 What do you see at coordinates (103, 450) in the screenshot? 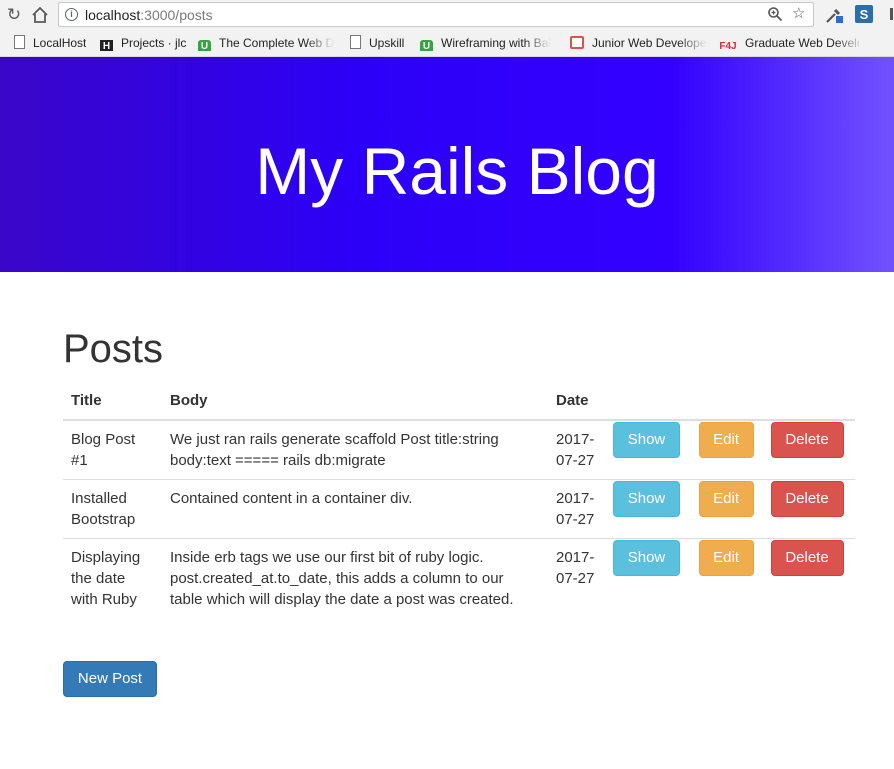
I see `post-title: Blog Post #1` at bounding box center [103, 450].